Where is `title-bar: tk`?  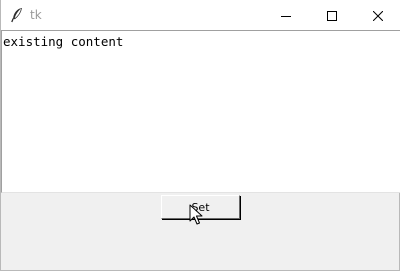 title-bar: tk is located at coordinates (200, 15).